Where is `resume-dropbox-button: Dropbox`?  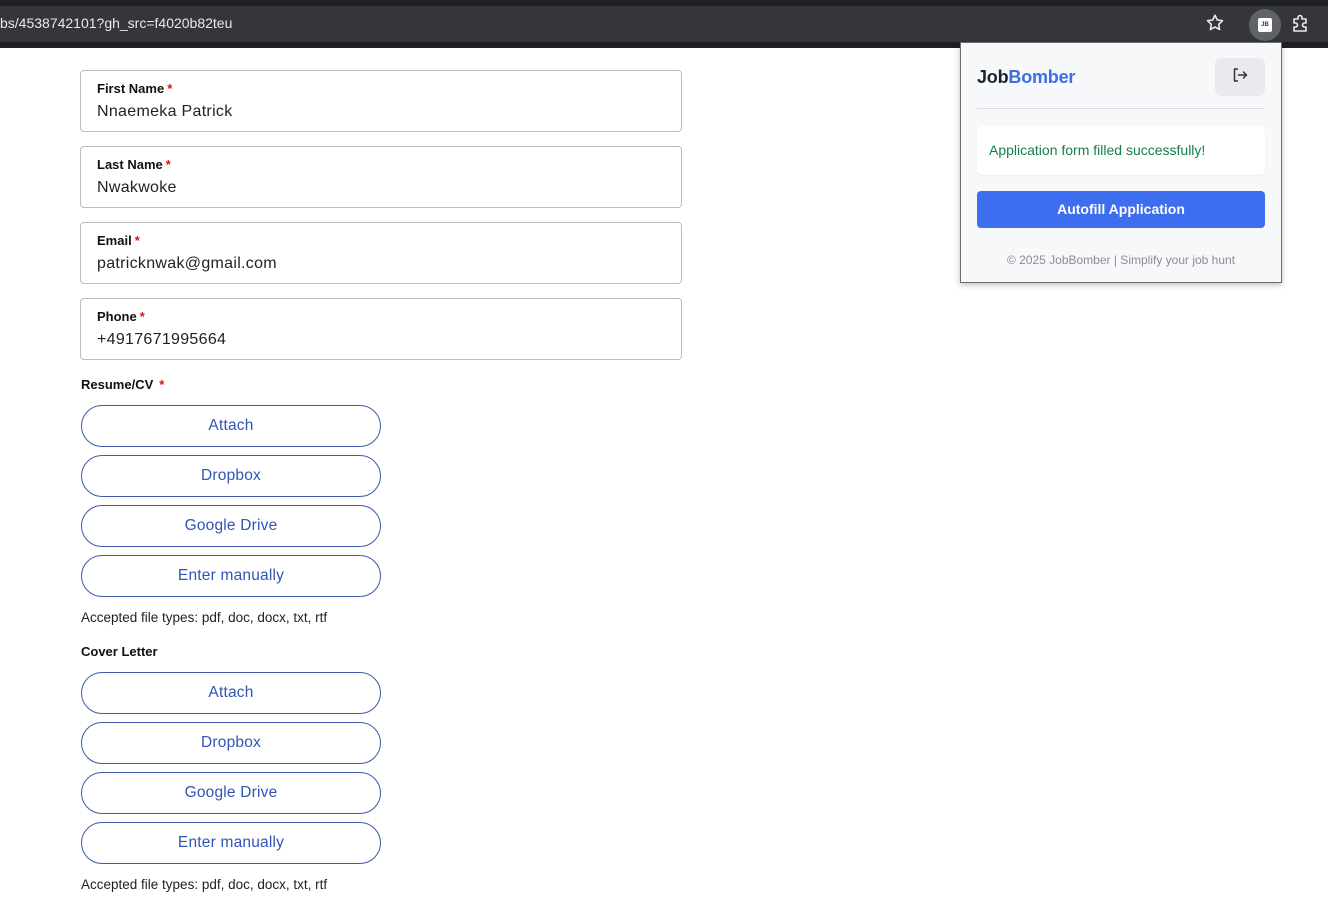
resume-dropbox-button: Dropbox is located at coordinates (231, 476).